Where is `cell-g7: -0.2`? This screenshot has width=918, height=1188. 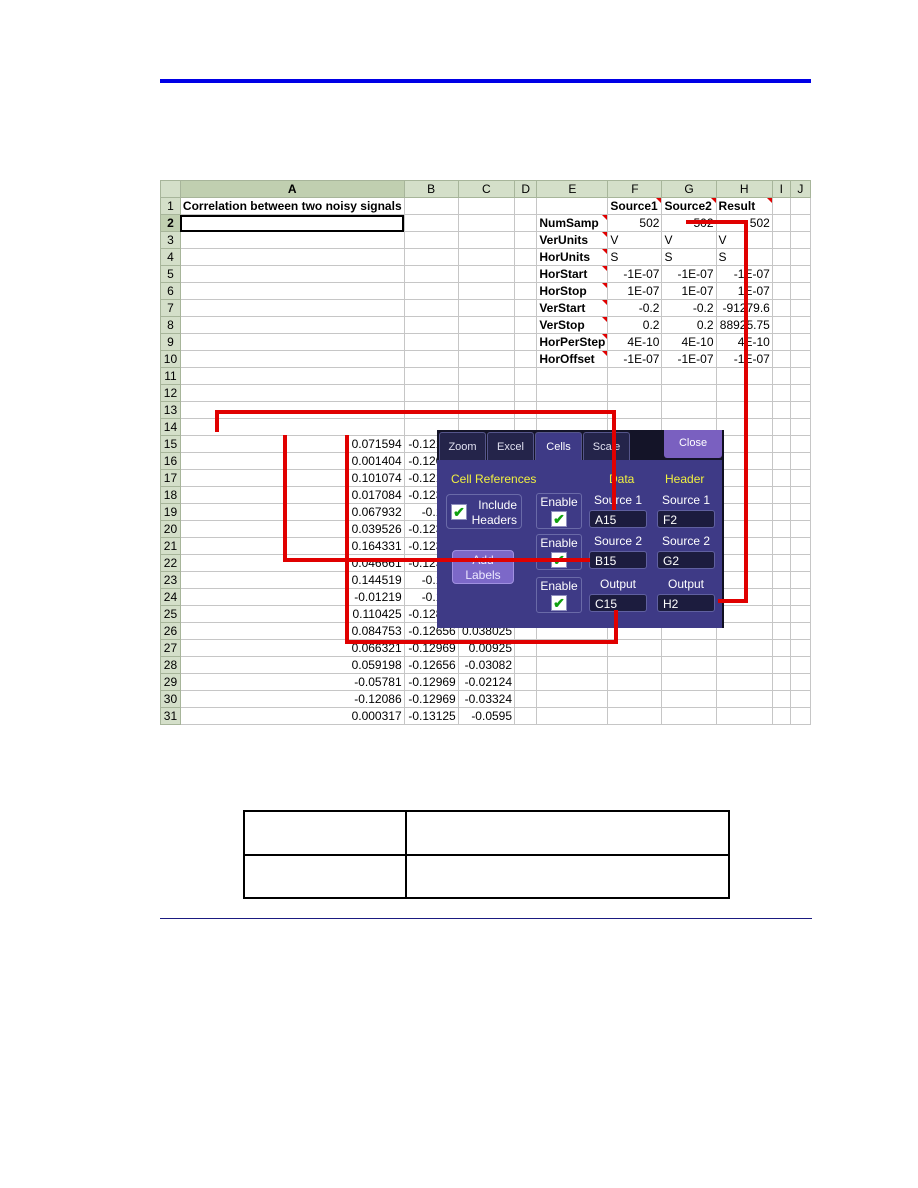 cell-g7: -0.2 is located at coordinates (689, 308).